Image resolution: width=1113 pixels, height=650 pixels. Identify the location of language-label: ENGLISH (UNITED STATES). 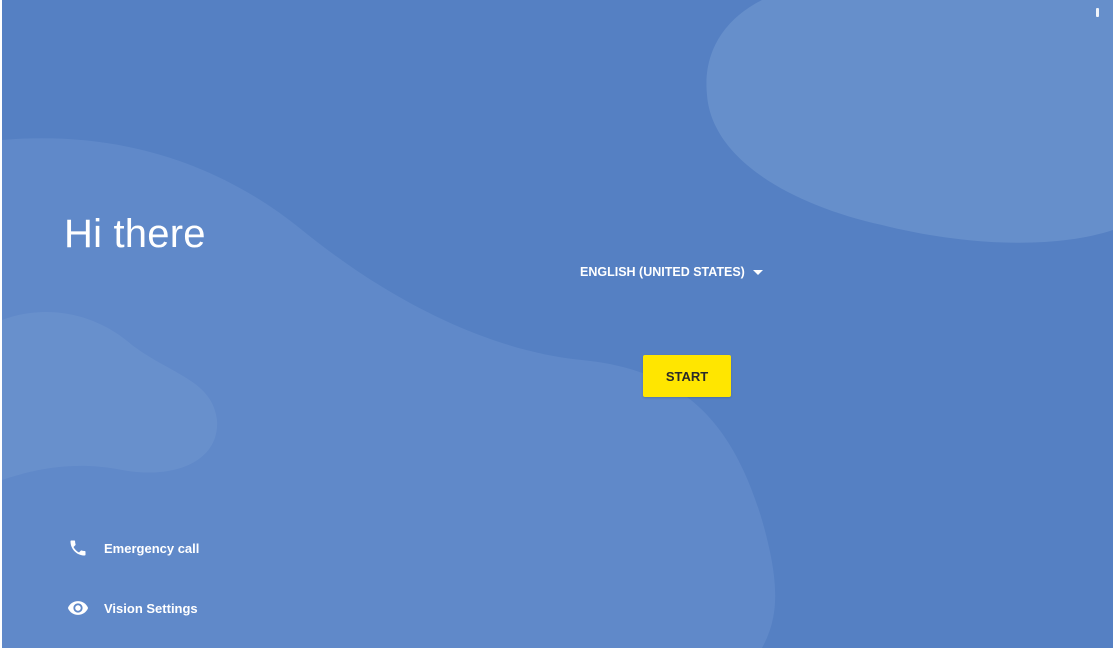
(662, 272).